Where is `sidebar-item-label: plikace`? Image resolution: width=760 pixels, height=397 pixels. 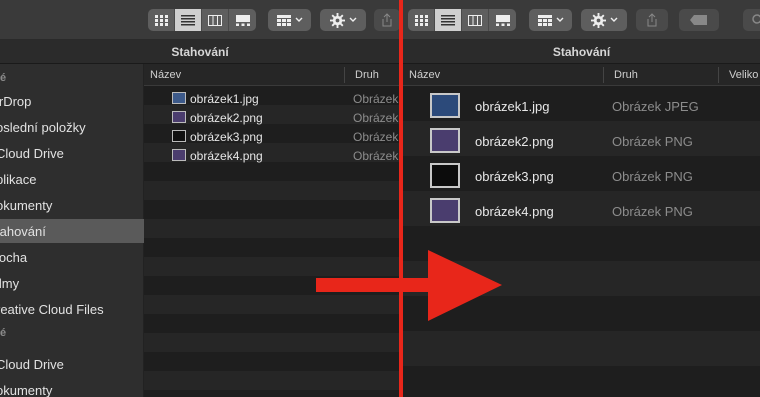 sidebar-item-label: plikace is located at coordinates (18, 179).